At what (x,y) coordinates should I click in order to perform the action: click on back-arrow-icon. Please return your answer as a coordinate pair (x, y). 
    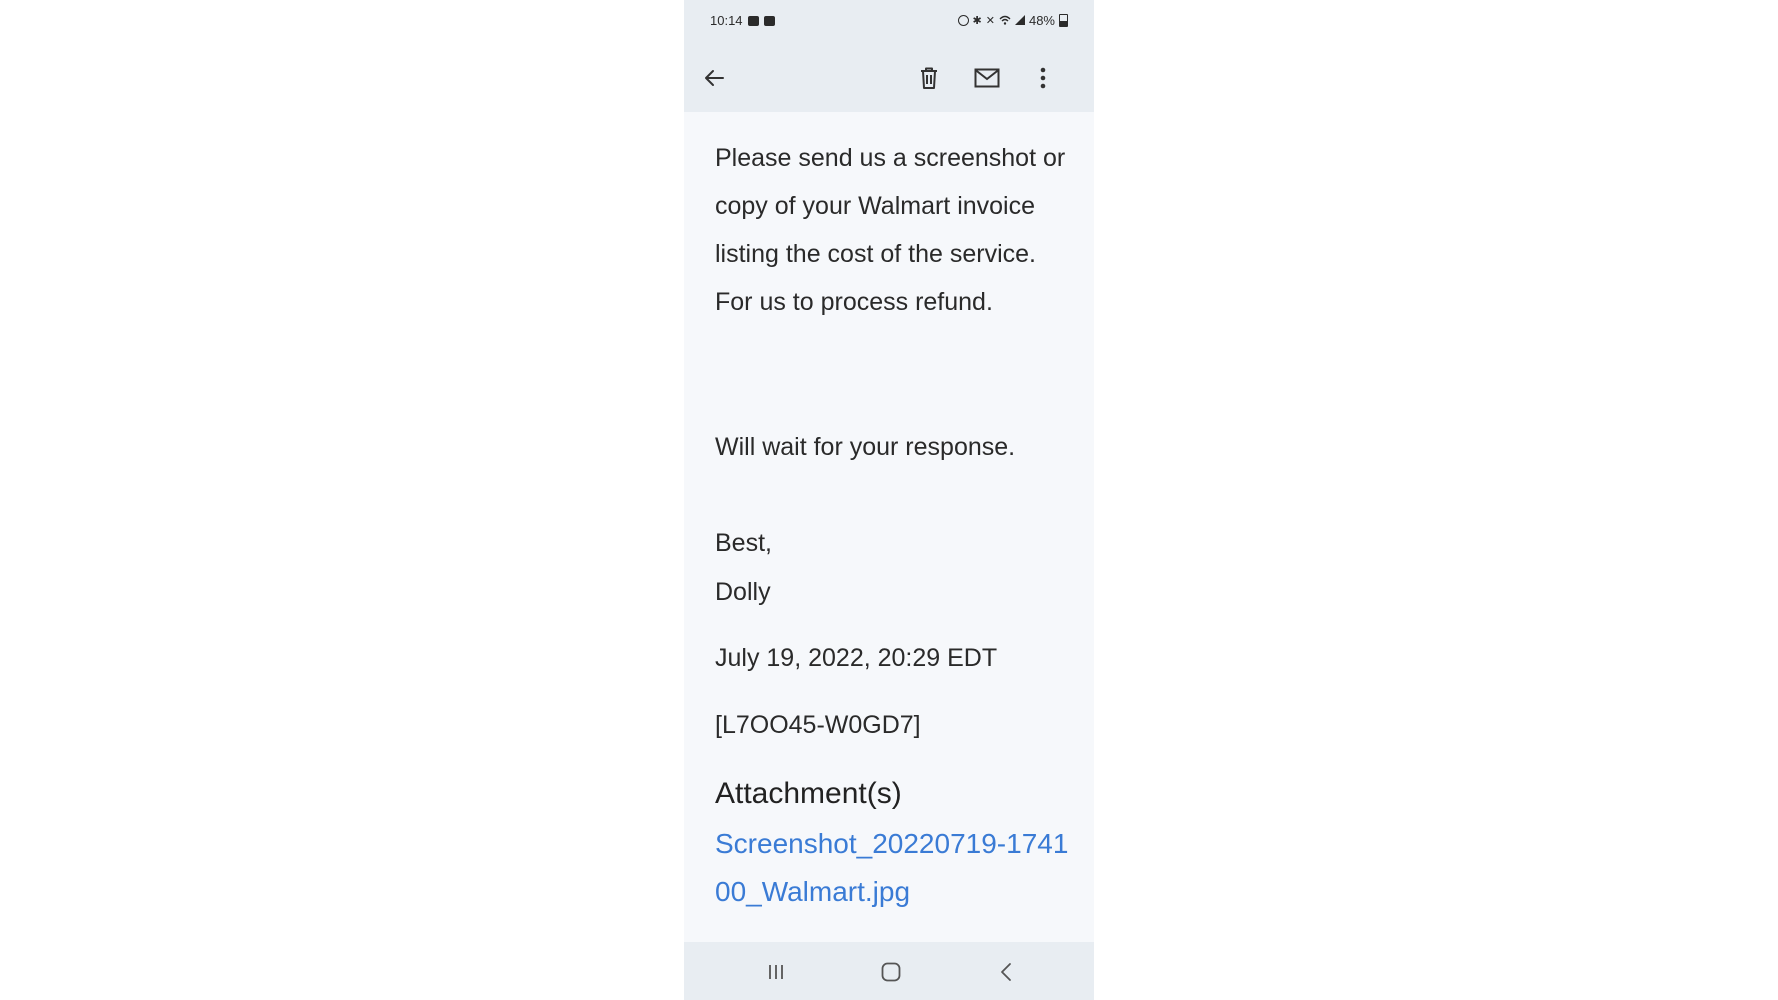
    Looking at the image, I should click on (714, 78).